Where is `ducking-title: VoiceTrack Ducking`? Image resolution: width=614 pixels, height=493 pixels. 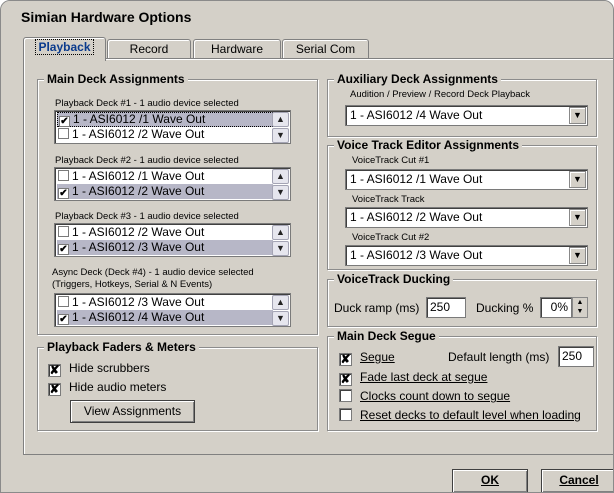 ducking-title: VoiceTrack Ducking is located at coordinates (394, 279).